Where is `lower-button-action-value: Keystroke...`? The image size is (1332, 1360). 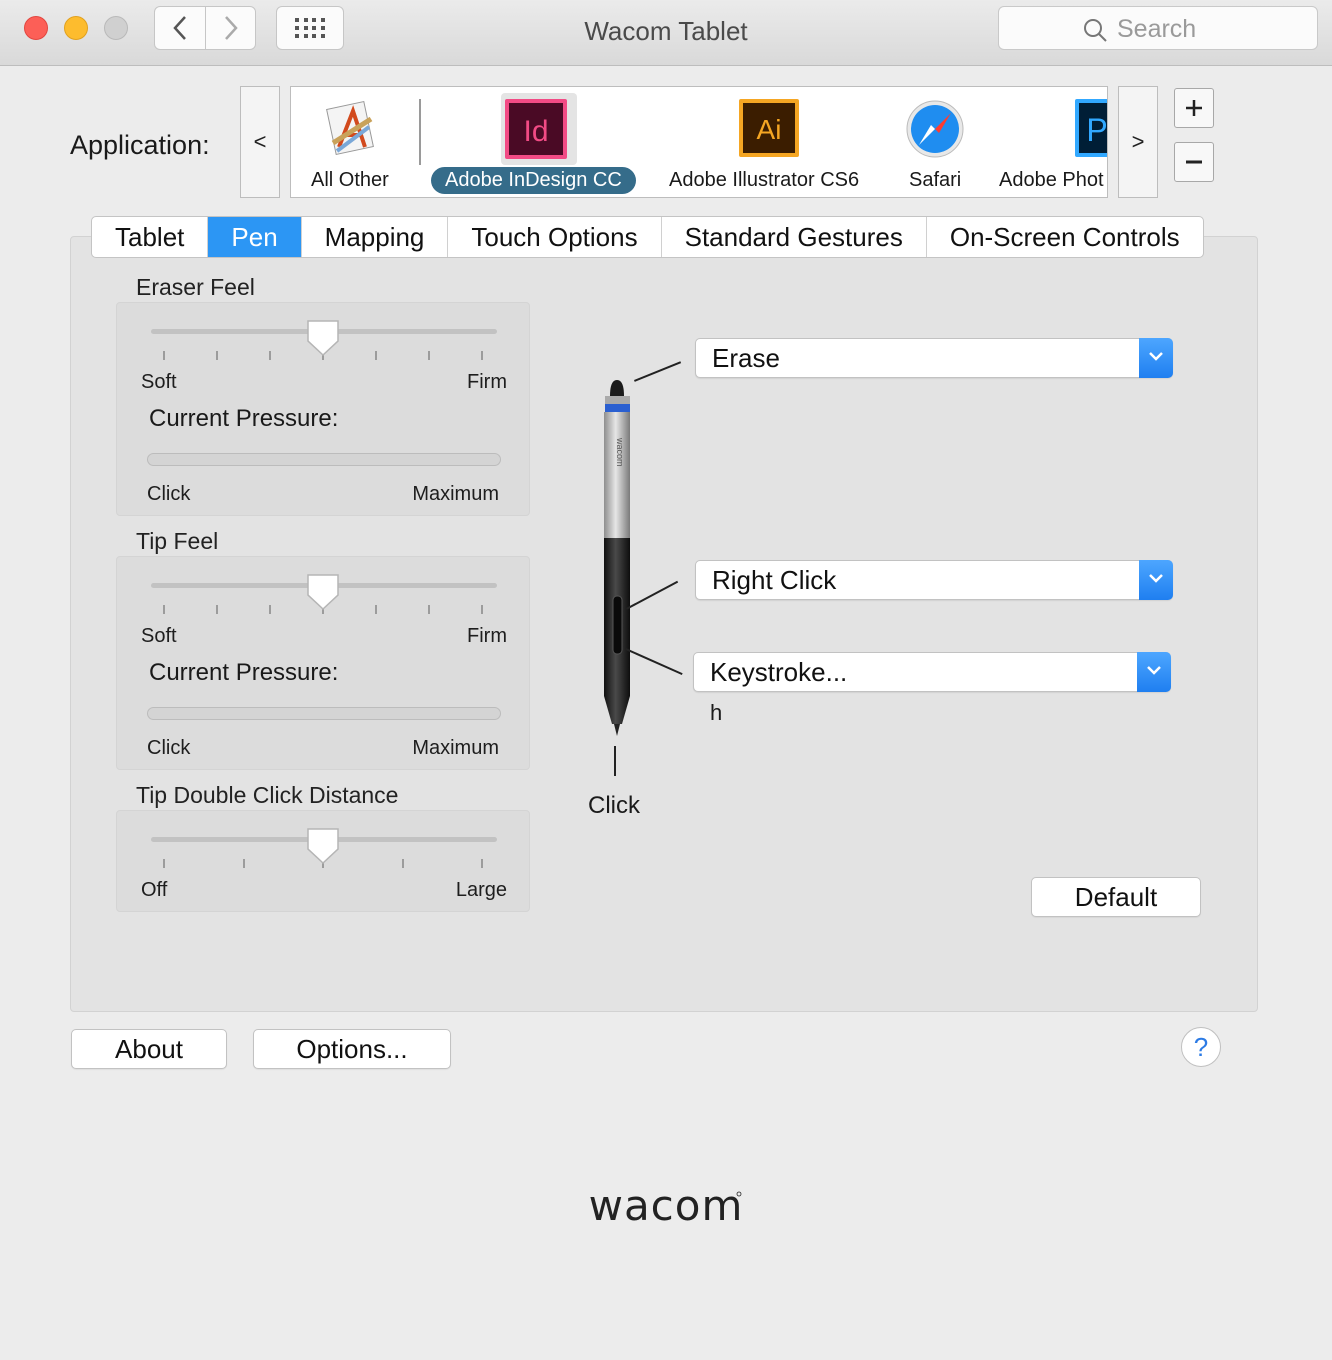 lower-button-action-value: Keystroke... is located at coordinates (779, 672).